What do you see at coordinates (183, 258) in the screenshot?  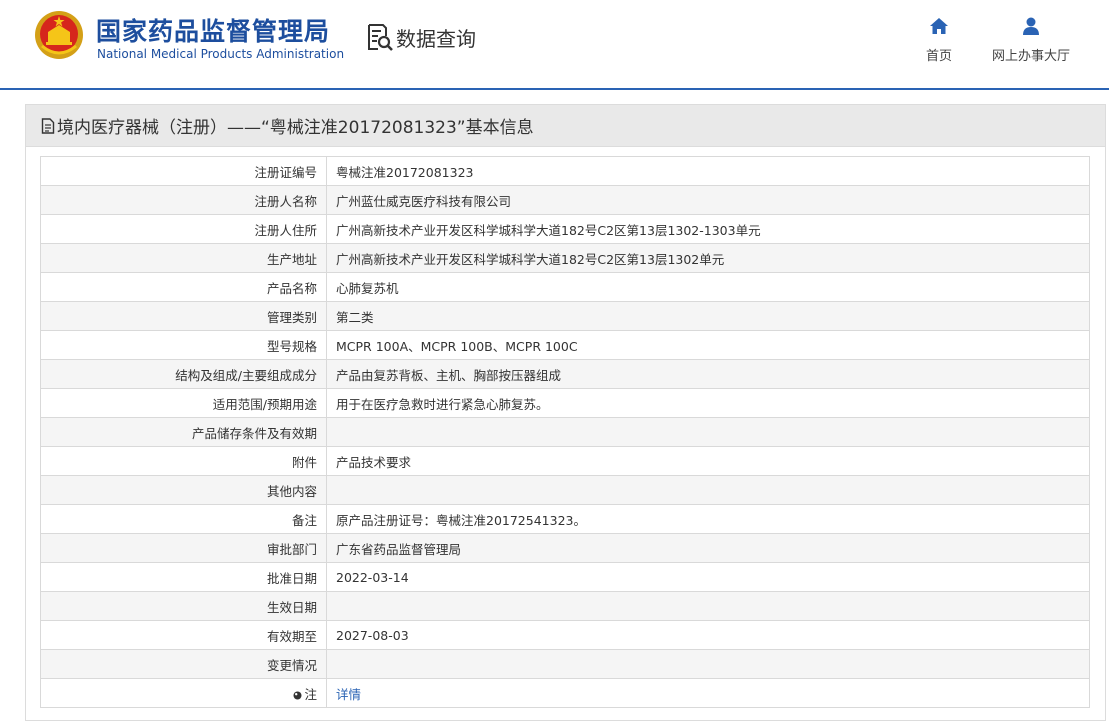 I see `field-label: 生产地址` at bounding box center [183, 258].